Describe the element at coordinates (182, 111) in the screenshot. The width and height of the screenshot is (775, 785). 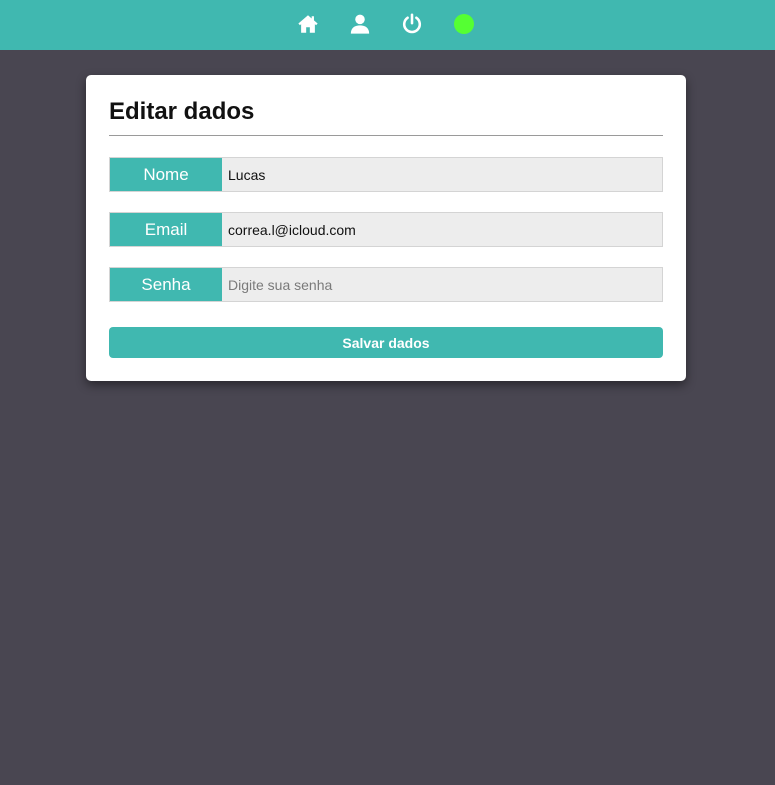
I see `page-title: Editar dados` at that location.